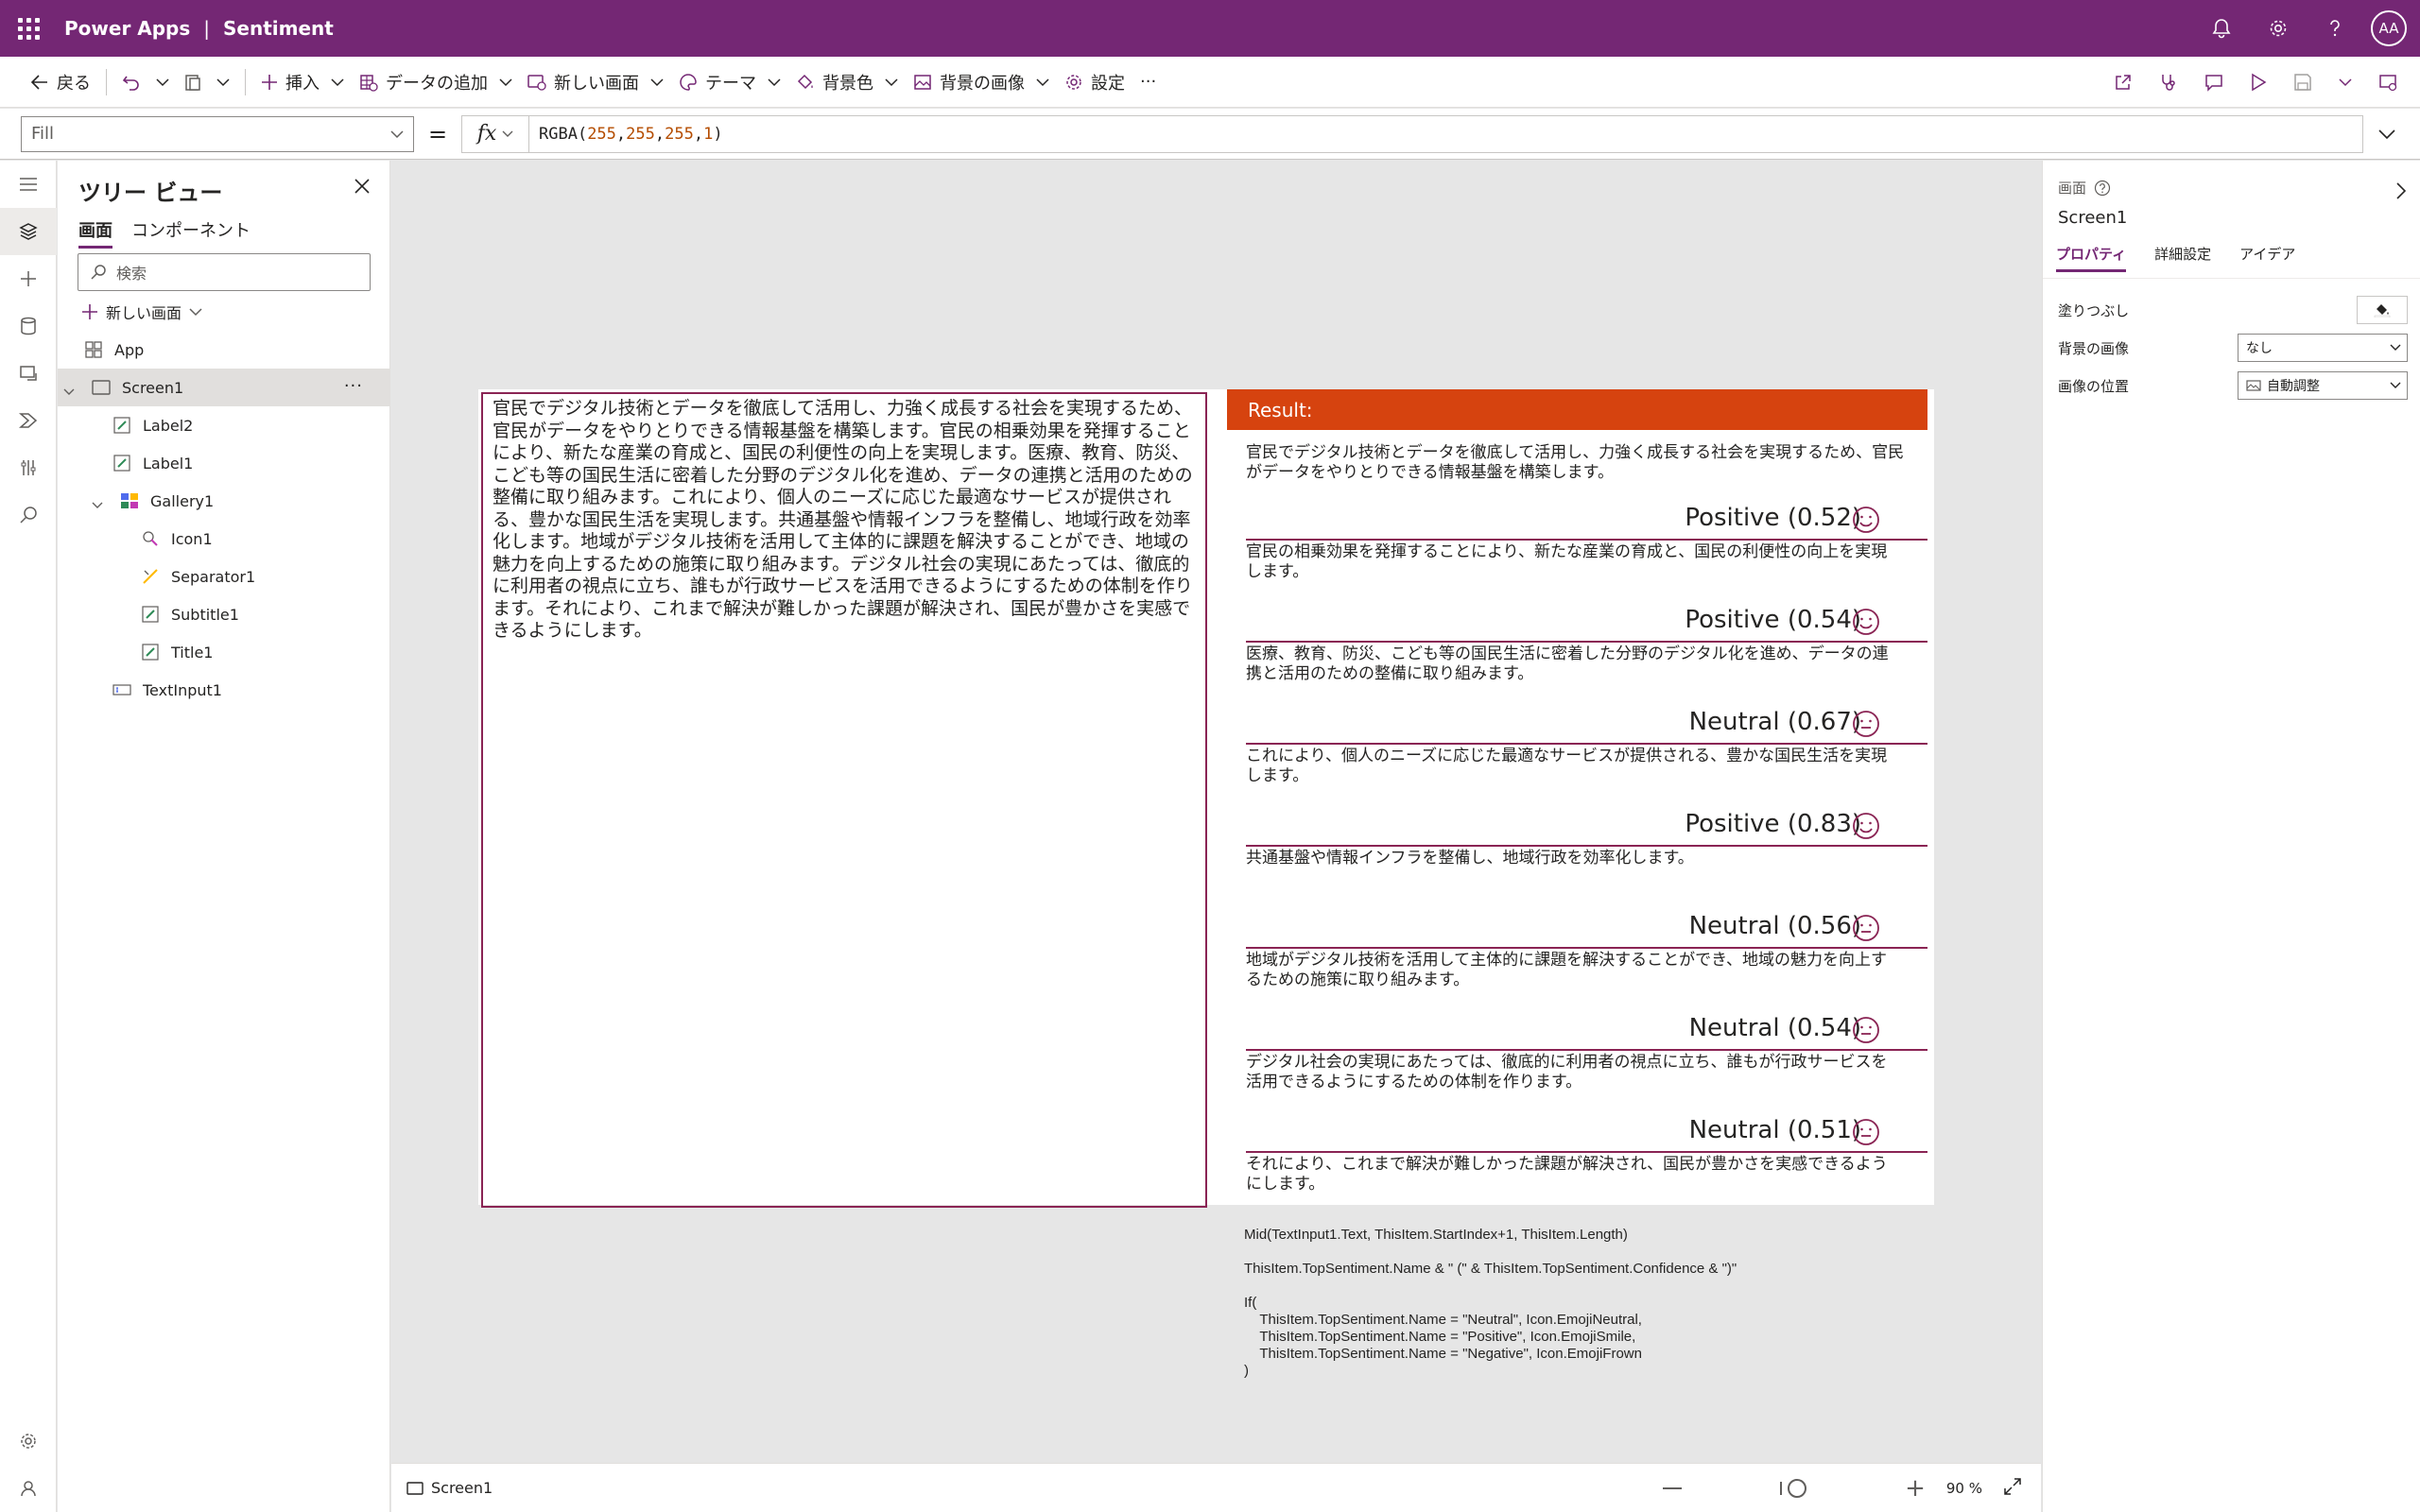  What do you see at coordinates (223, 350) in the screenshot?
I see `tree-item-app: App` at bounding box center [223, 350].